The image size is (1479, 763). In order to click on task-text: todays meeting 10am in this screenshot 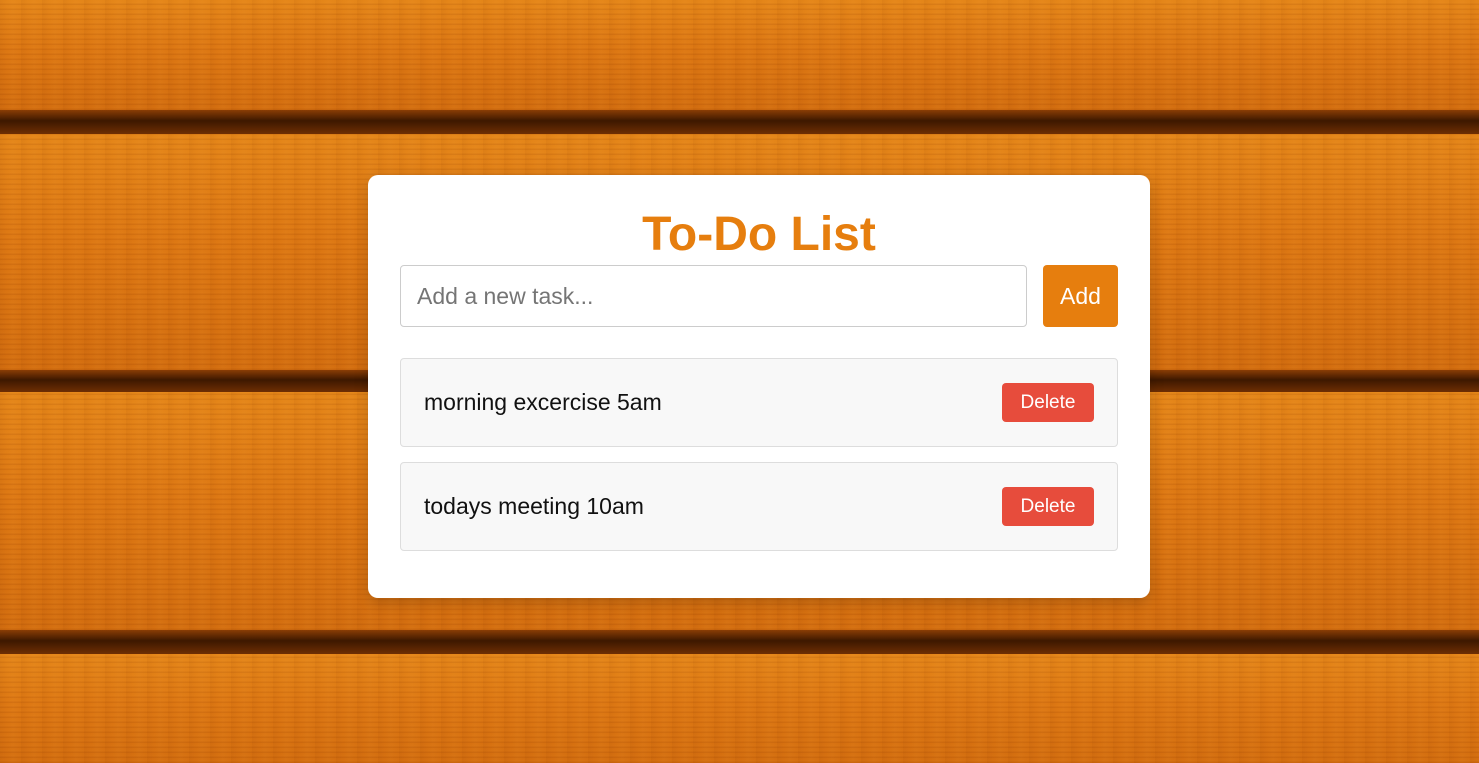, I will do `click(534, 506)`.